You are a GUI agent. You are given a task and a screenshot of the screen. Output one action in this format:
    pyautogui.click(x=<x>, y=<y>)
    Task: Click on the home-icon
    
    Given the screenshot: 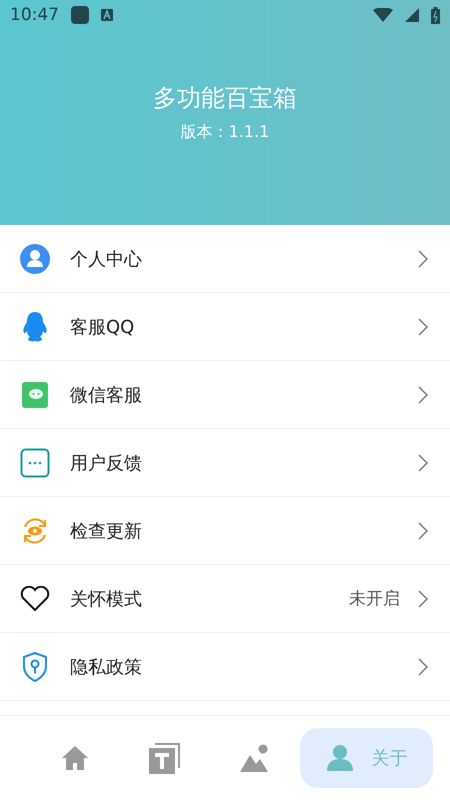 What is the action you would take?
    pyautogui.click(x=75, y=758)
    